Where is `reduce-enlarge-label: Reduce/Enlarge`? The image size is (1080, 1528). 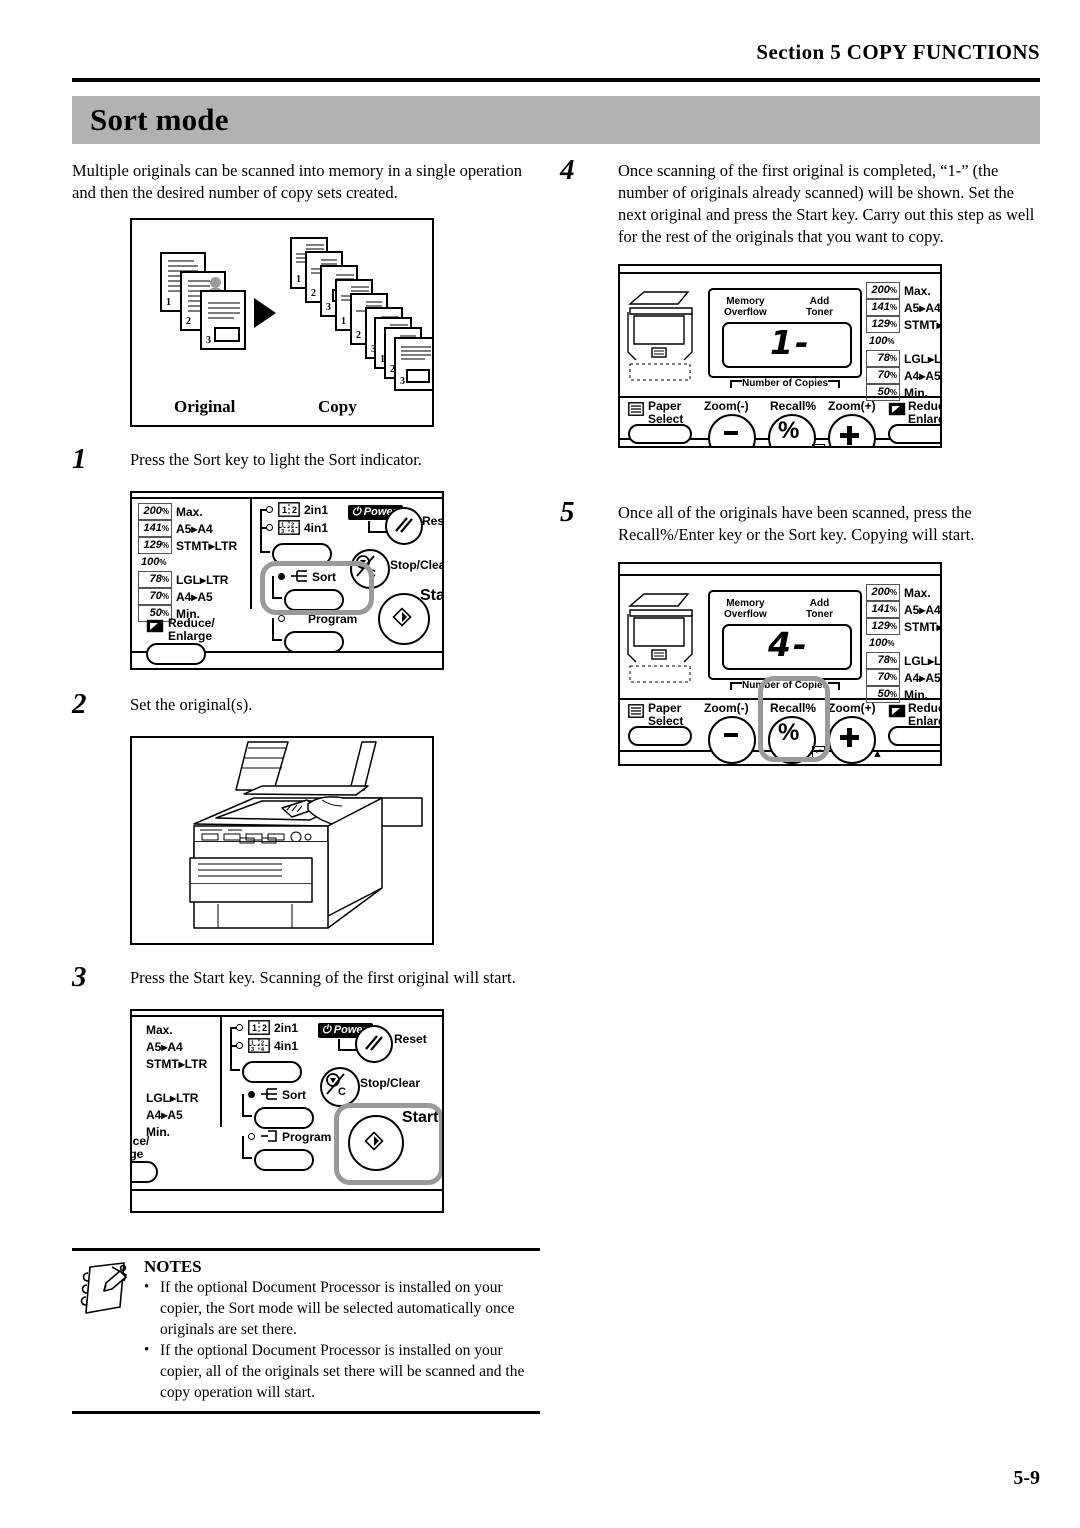 reduce-enlarge-label: Reduce/Enlarge is located at coordinates (191, 629).